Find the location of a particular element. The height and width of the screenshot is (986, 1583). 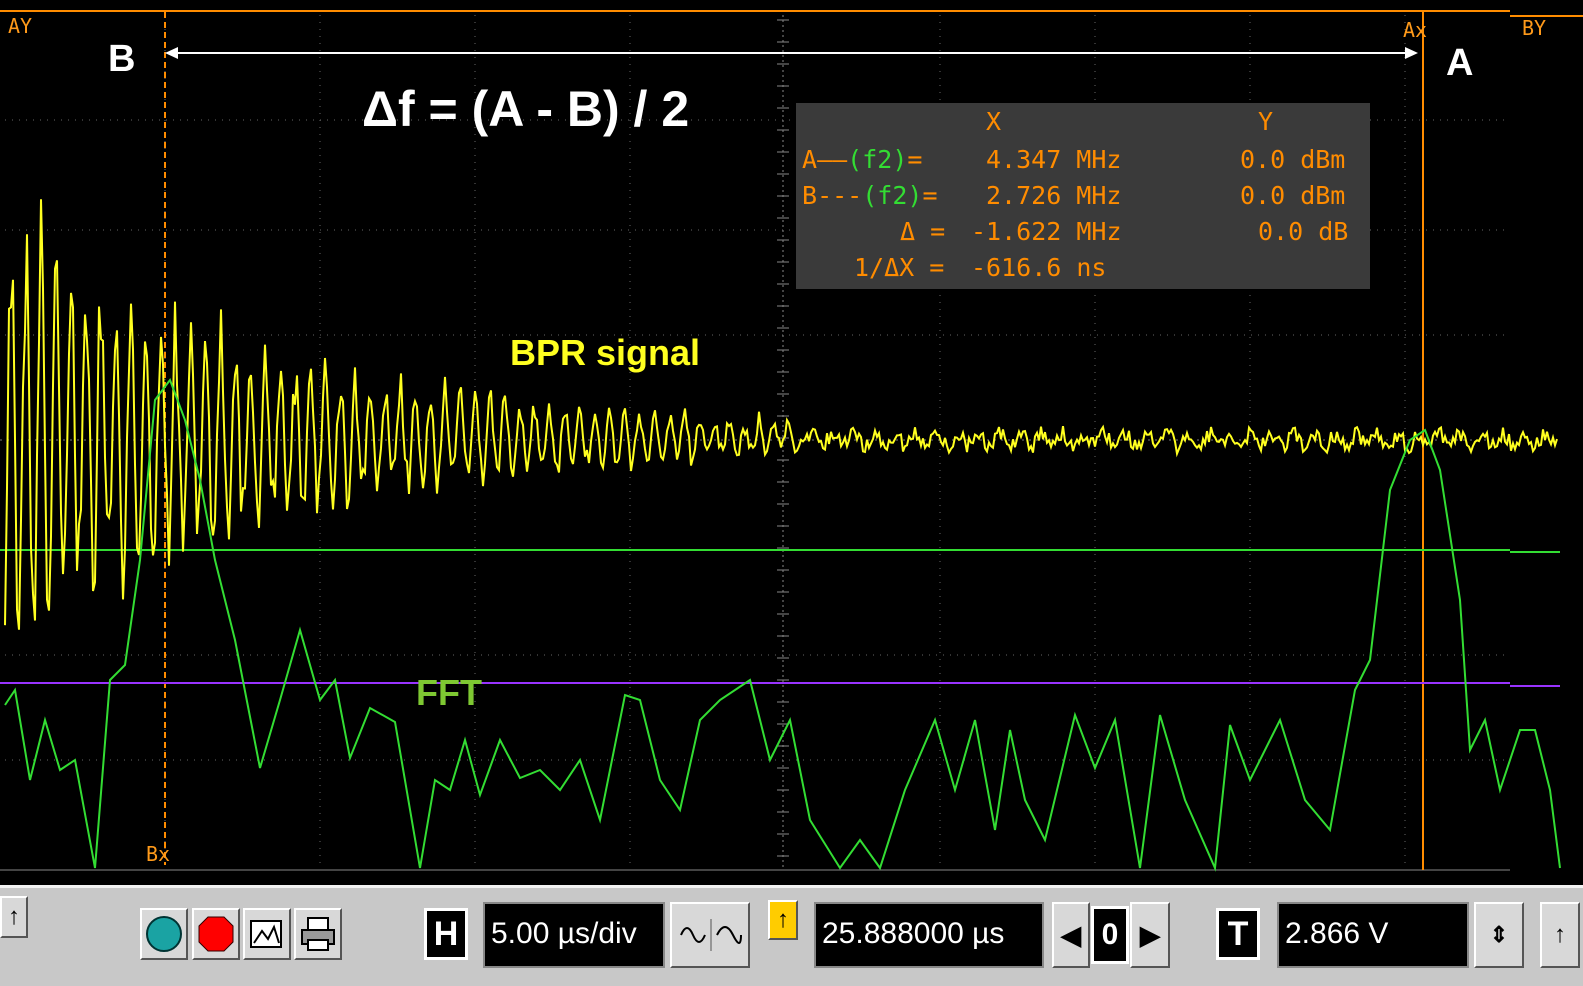

bpr-signal-label: BPR signal is located at coordinates (605, 352).